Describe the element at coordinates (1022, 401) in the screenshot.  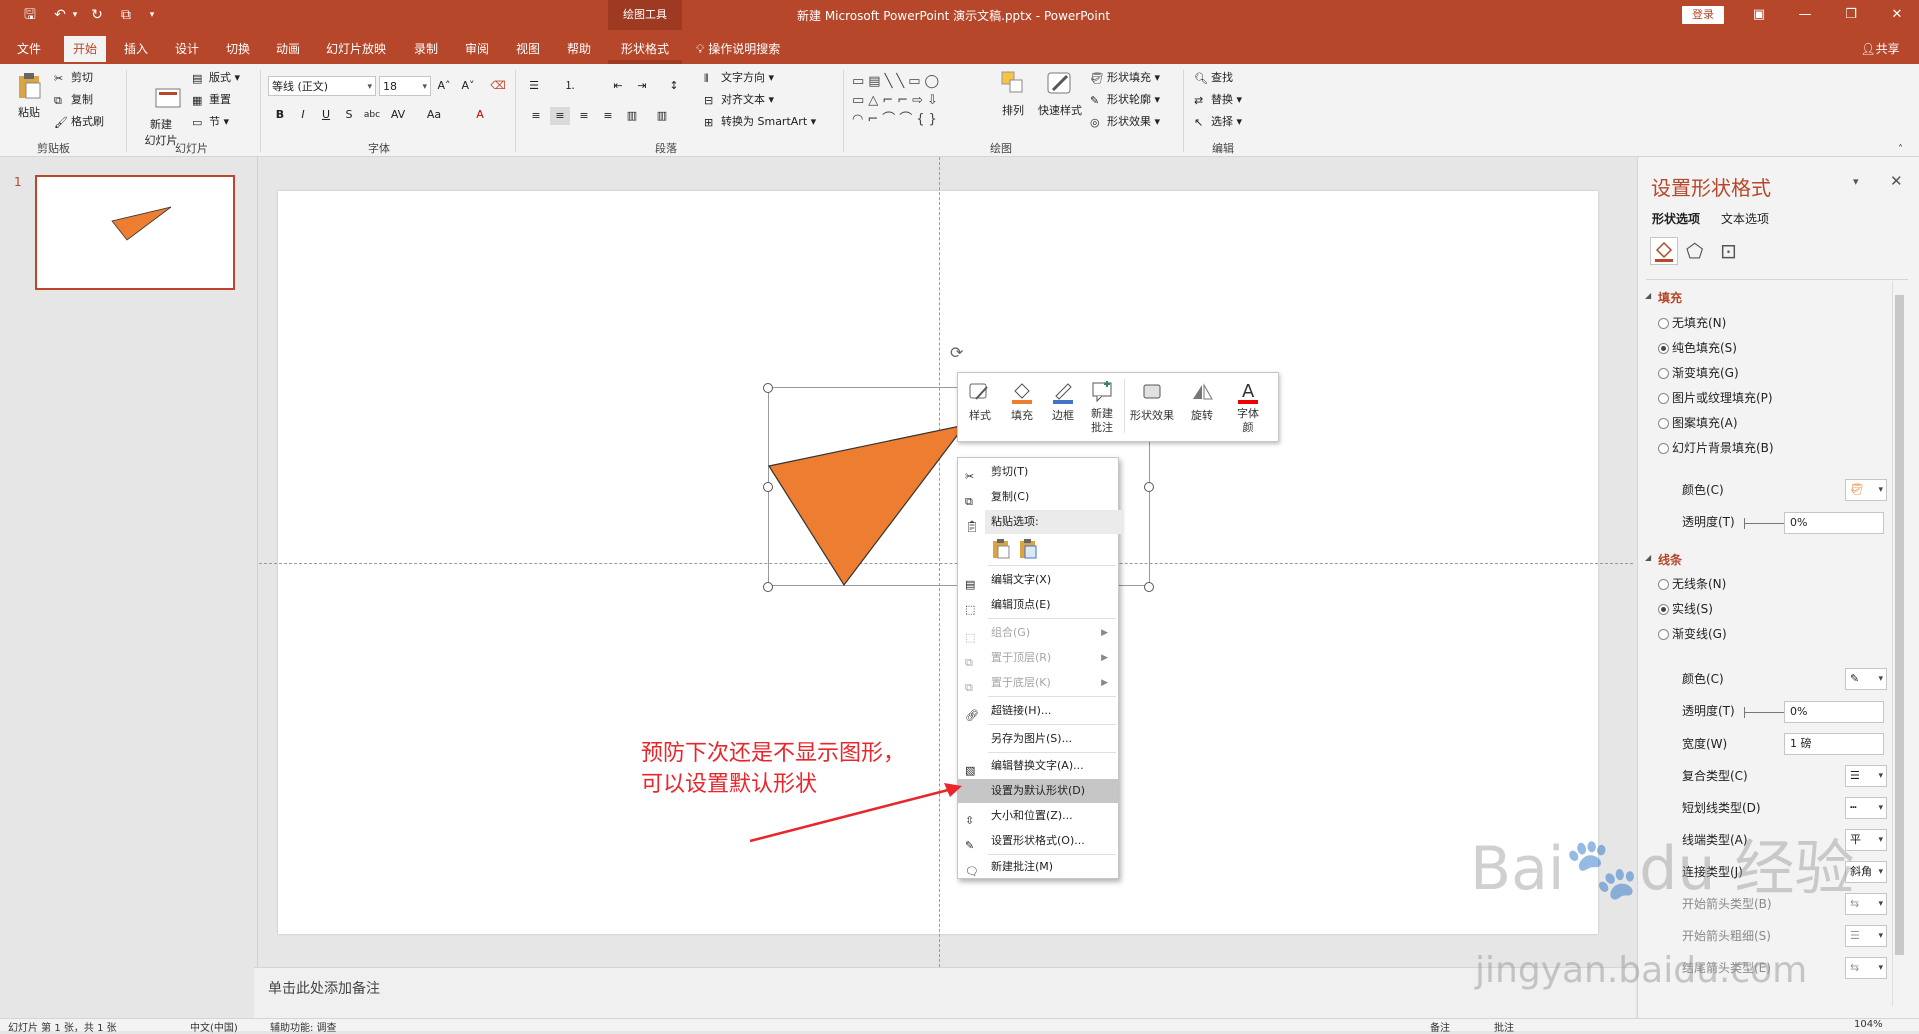
I see `mini-fill-button: 填充` at that location.